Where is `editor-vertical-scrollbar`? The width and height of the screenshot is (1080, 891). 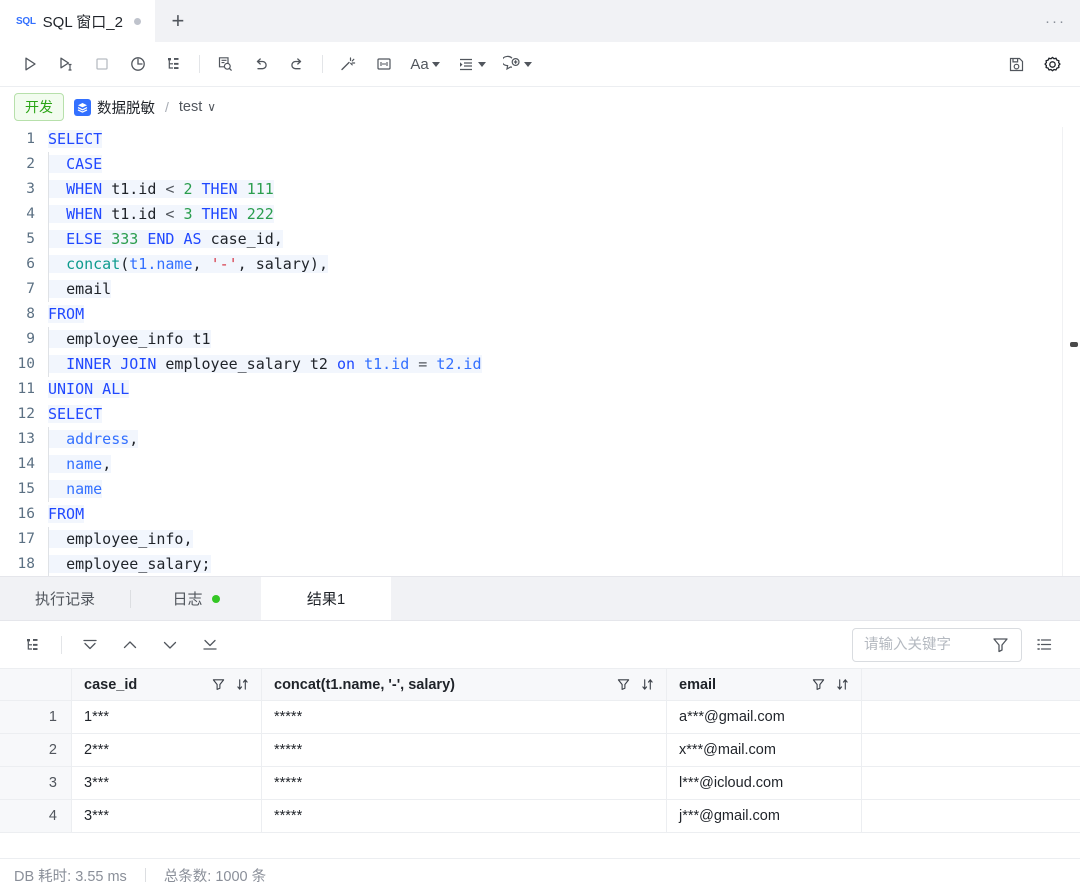 editor-vertical-scrollbar is located at coordinates (1074, 344).